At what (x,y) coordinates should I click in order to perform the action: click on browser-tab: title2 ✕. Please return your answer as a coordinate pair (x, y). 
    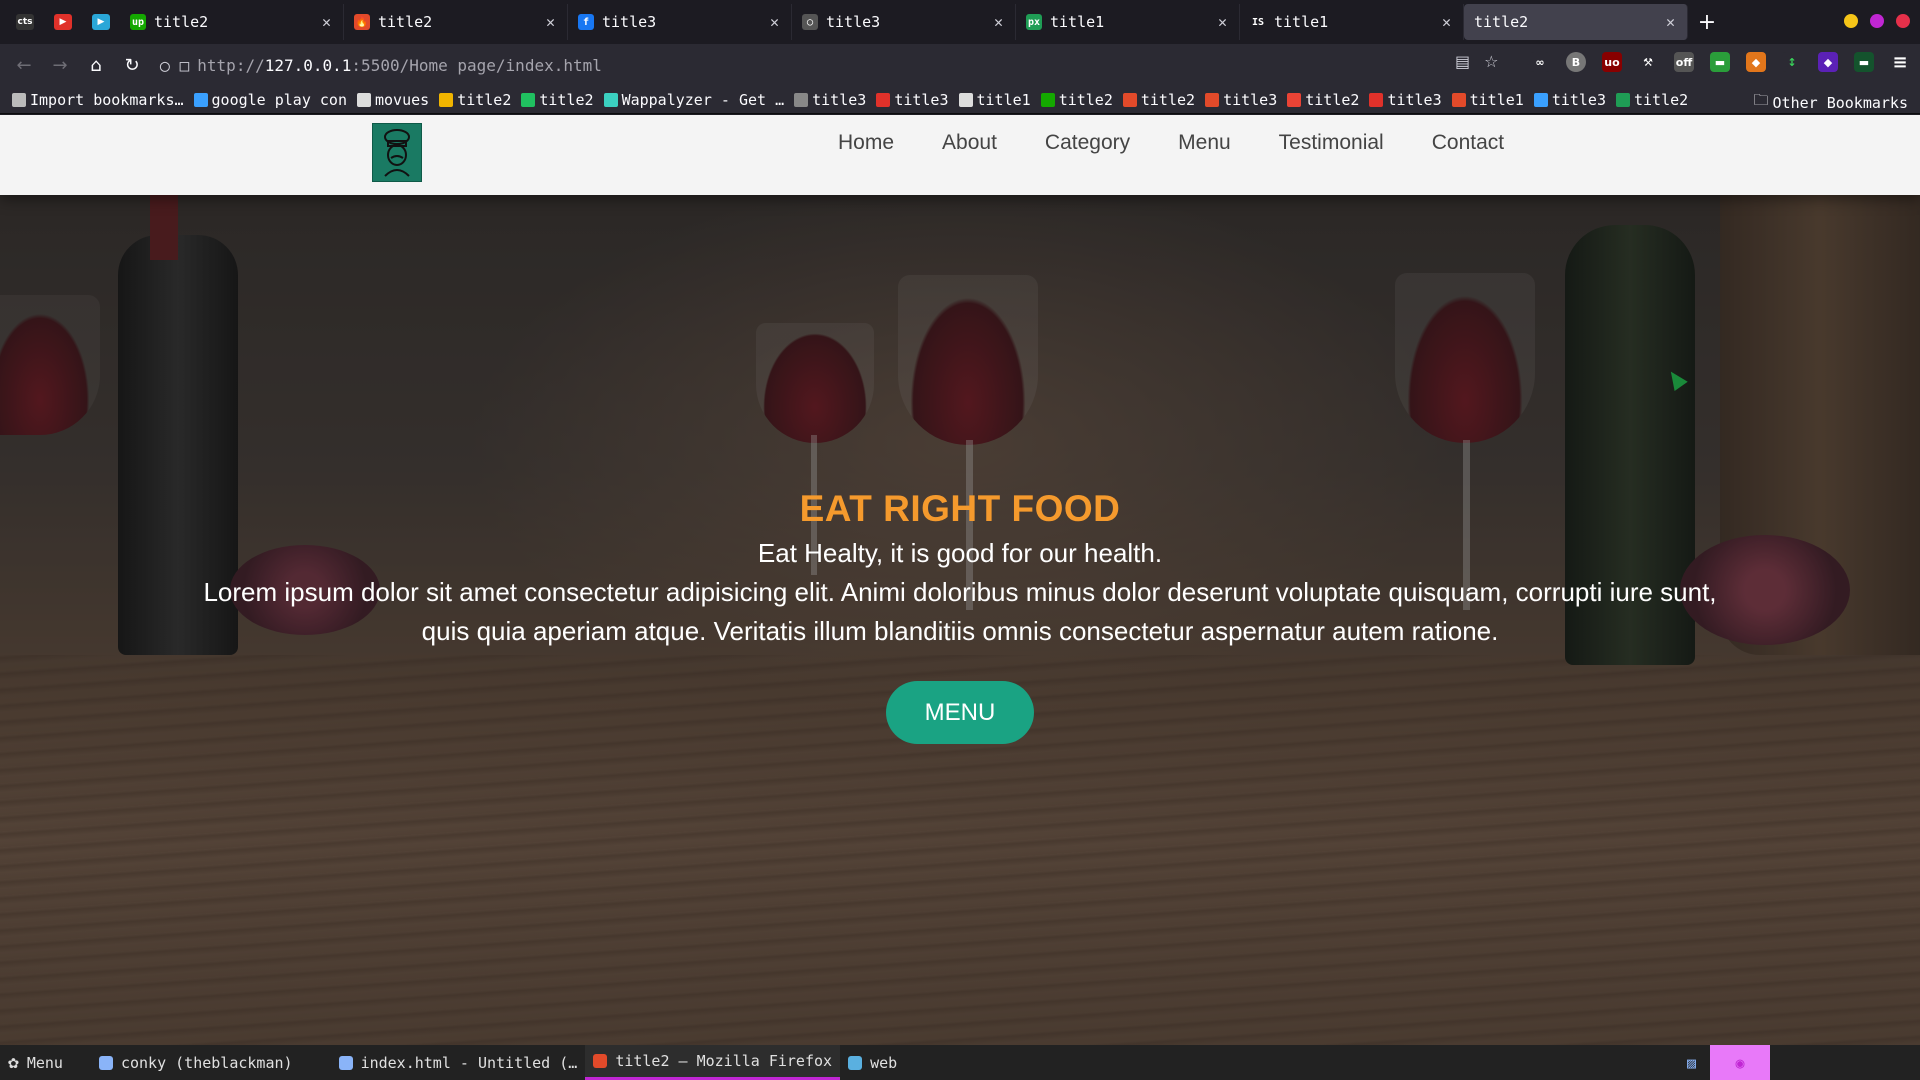
    Looking at the image, I should click on (1576, 22).